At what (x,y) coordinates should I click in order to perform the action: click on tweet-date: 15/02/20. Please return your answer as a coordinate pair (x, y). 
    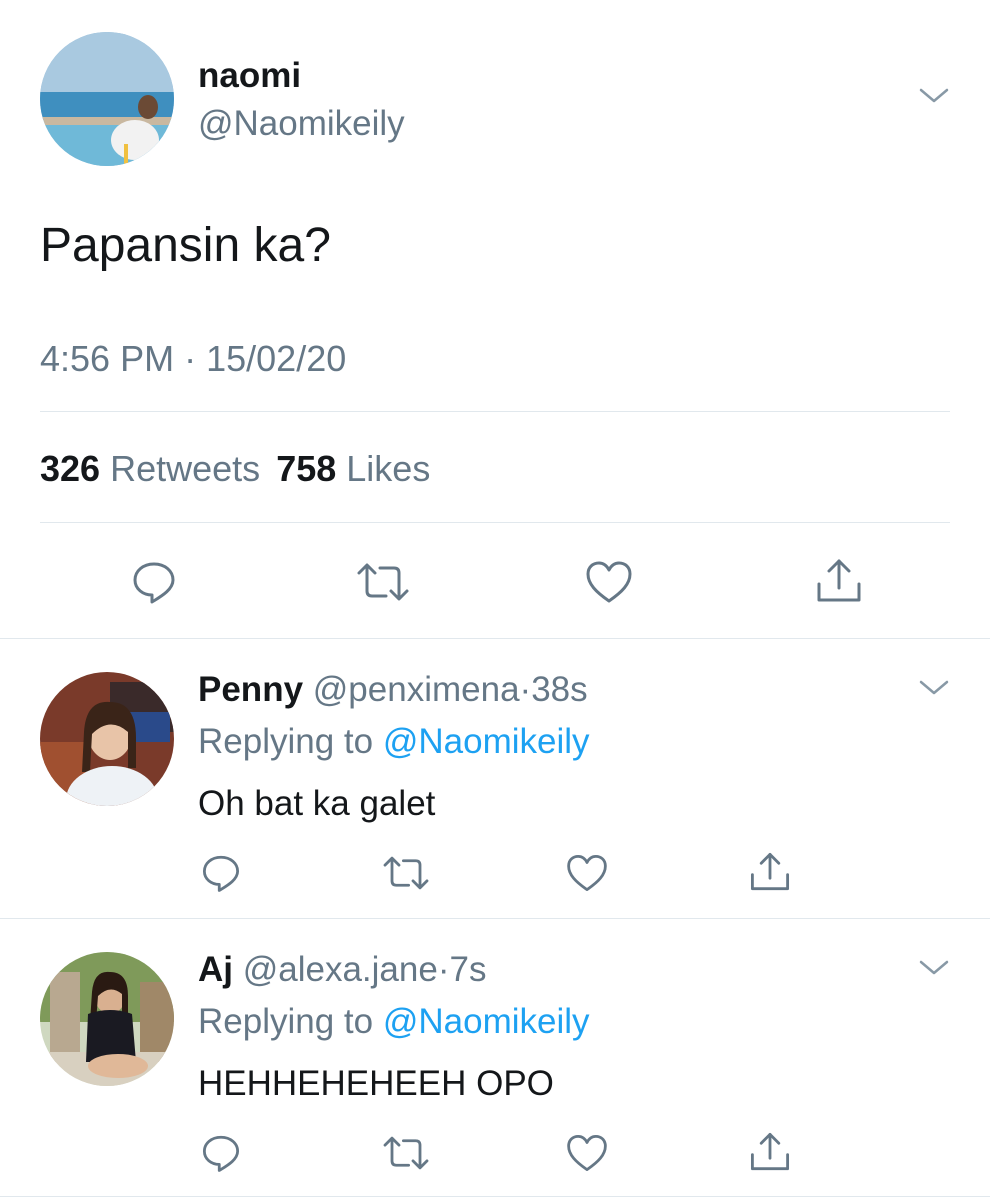
    Looking at the image, I should click on (276, 358).